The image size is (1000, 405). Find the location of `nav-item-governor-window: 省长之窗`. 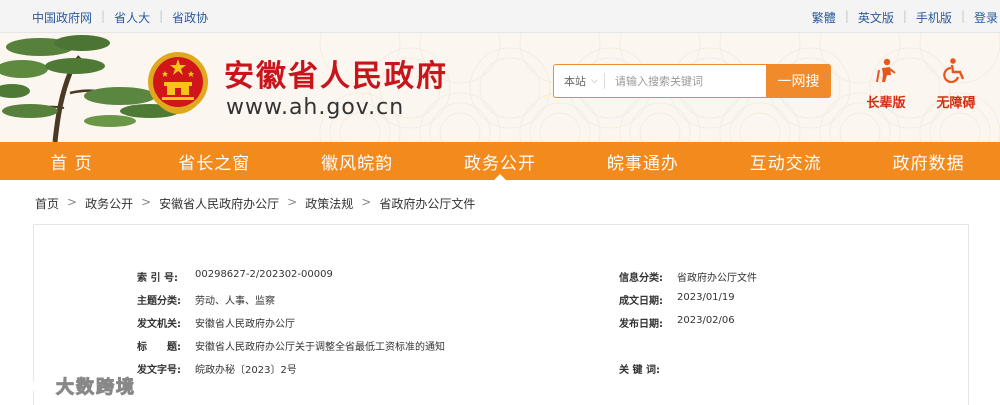

nav-item-governor-window: 省长之窗 is located at coordinates (214, 161).